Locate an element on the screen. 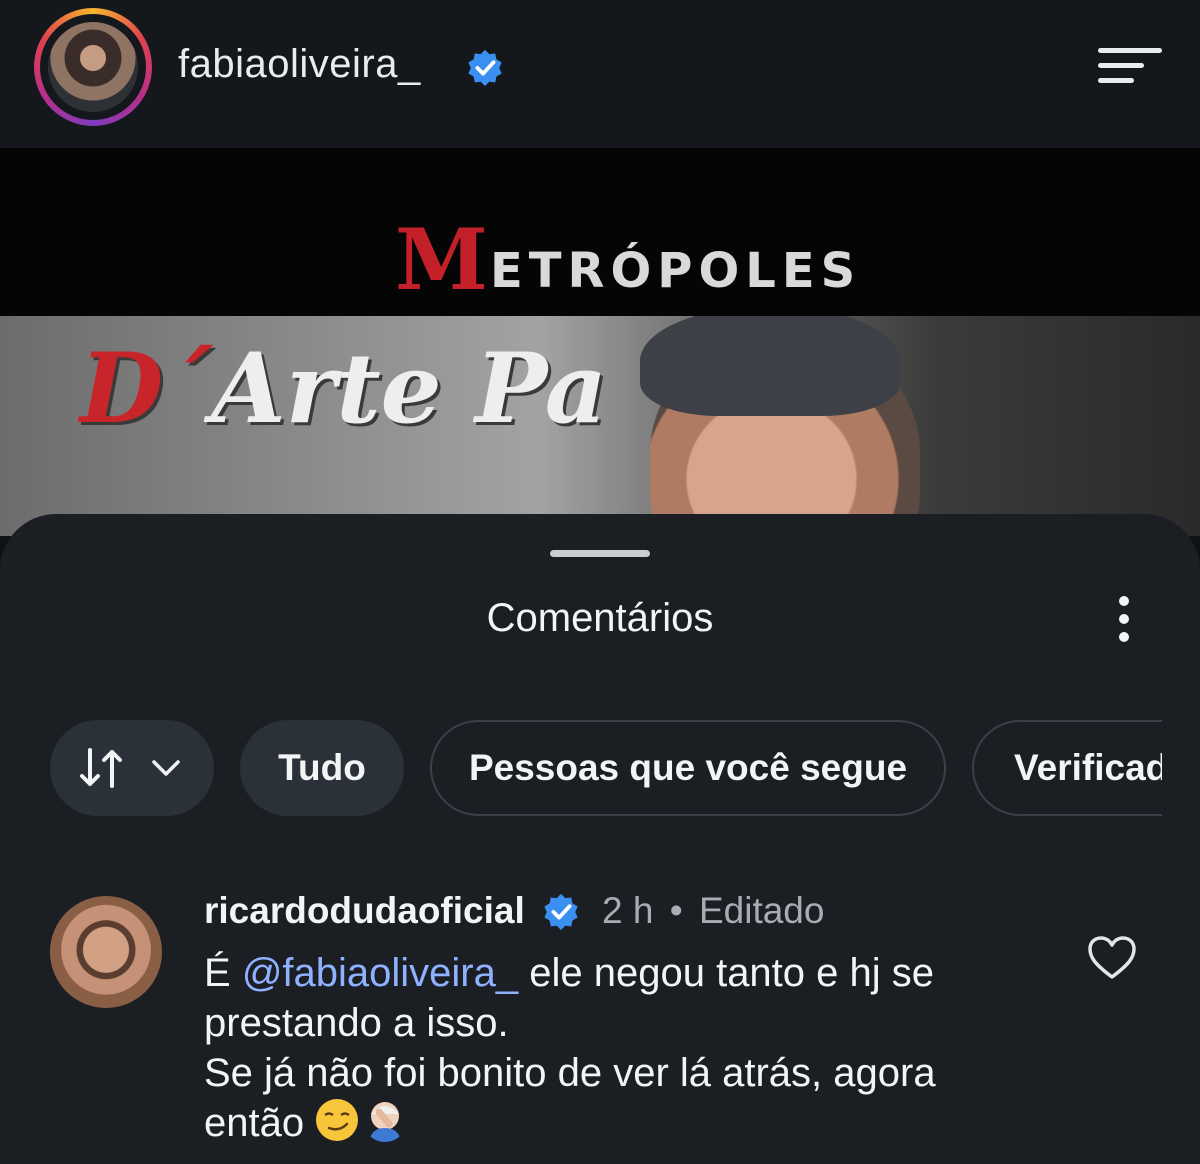 The image size is (1200, 1164). smirking-face-emoji is located at coordinates (337, 1120).